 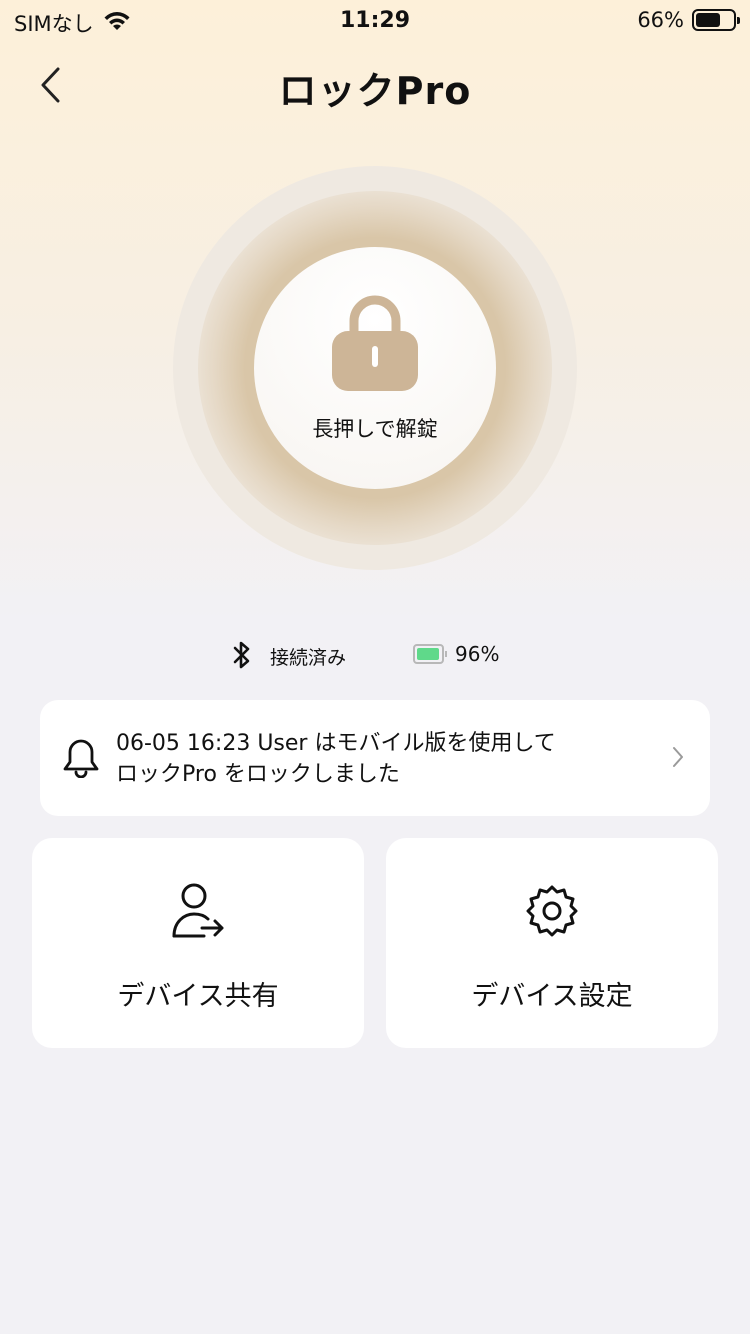 I want to click on device-settings-label: デバイス設定, so click(x=552, y=996).